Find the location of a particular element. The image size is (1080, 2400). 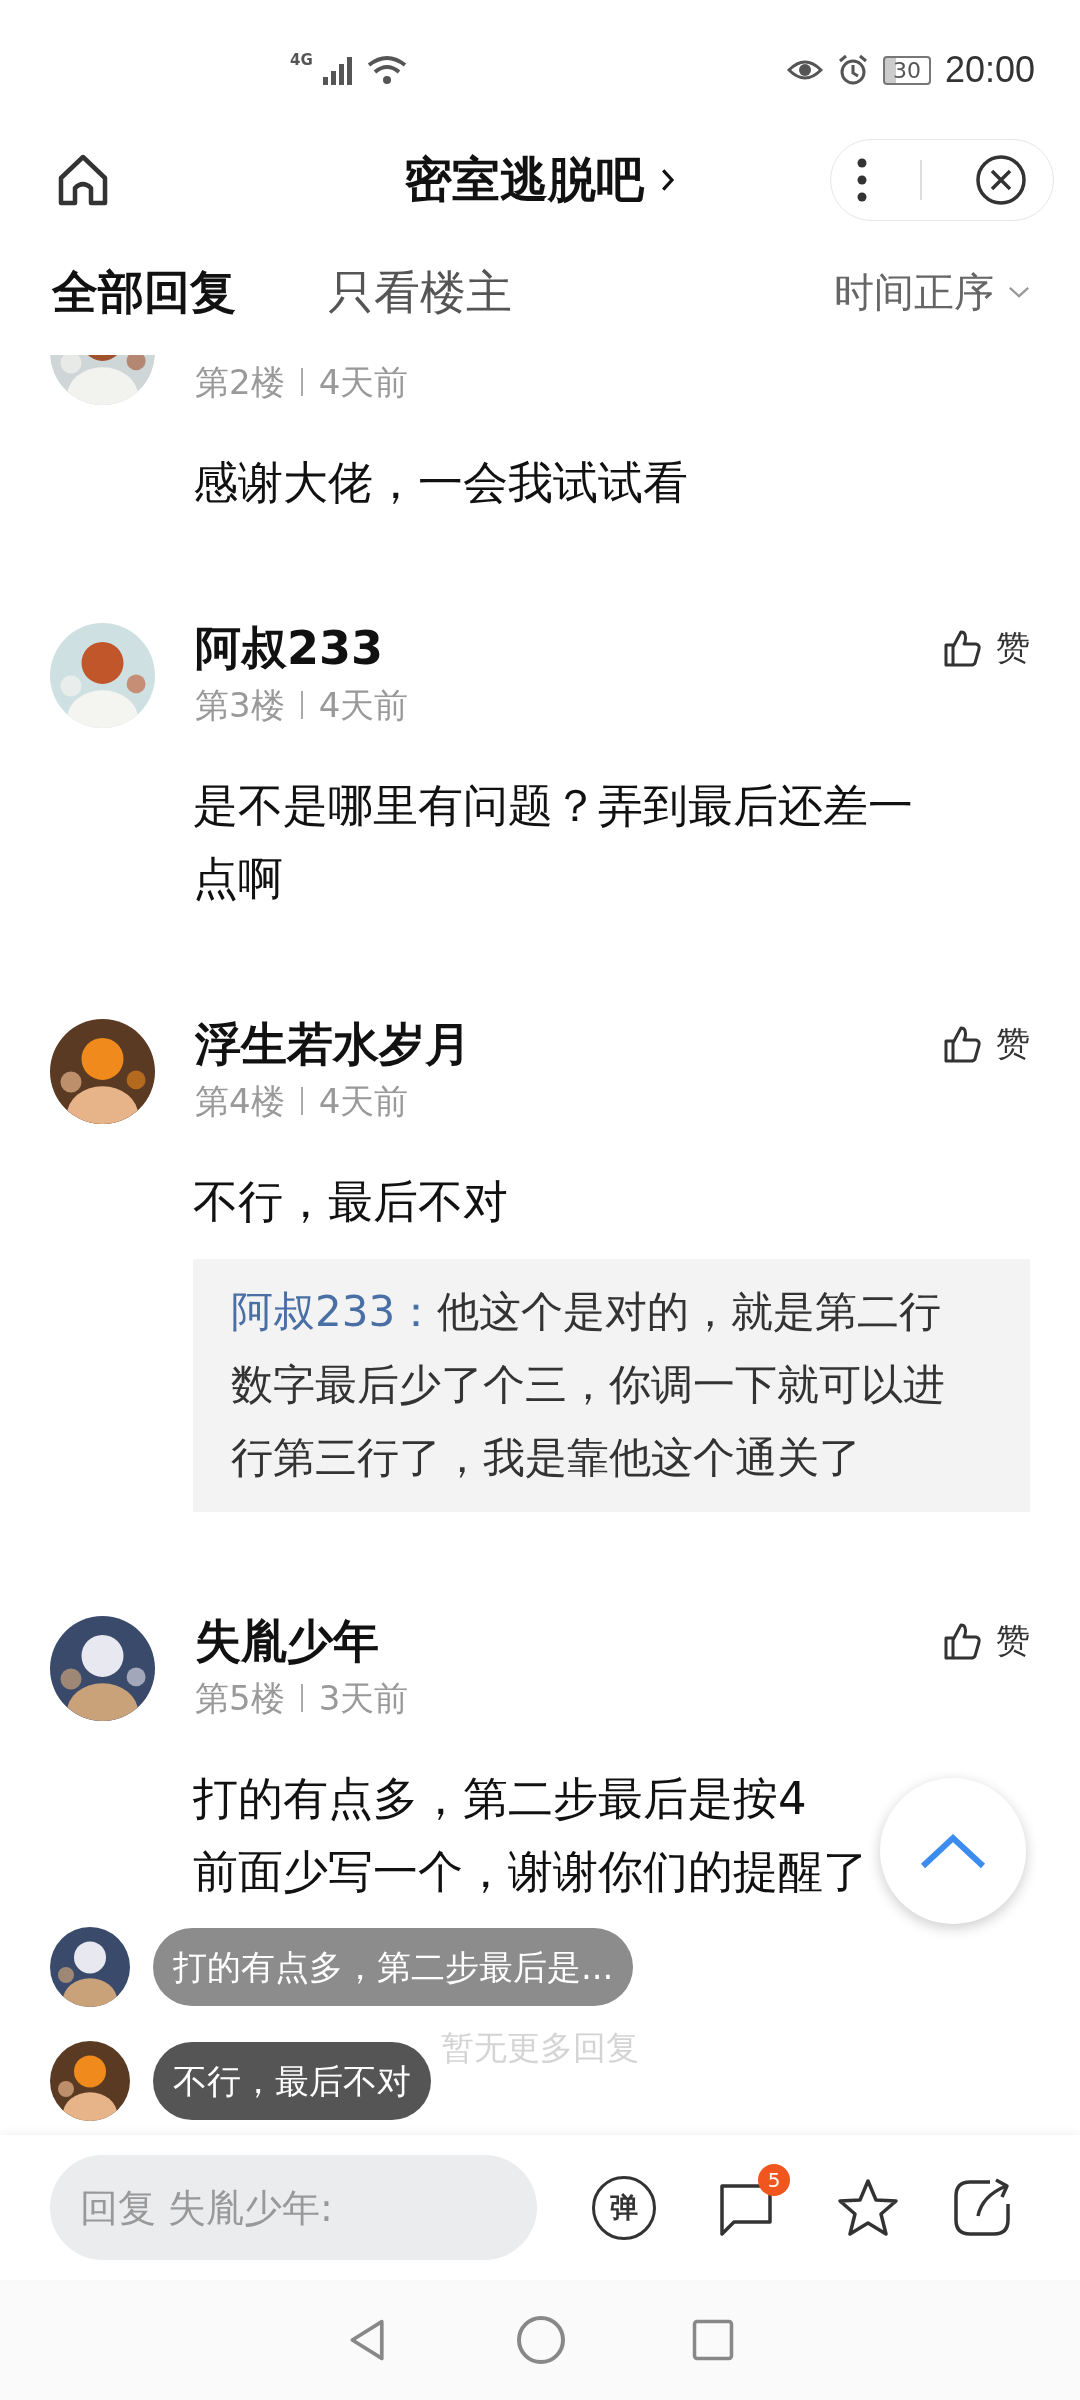

danmaku-bubble: 不行，最后不对 is located at coordinates (292, 2081).